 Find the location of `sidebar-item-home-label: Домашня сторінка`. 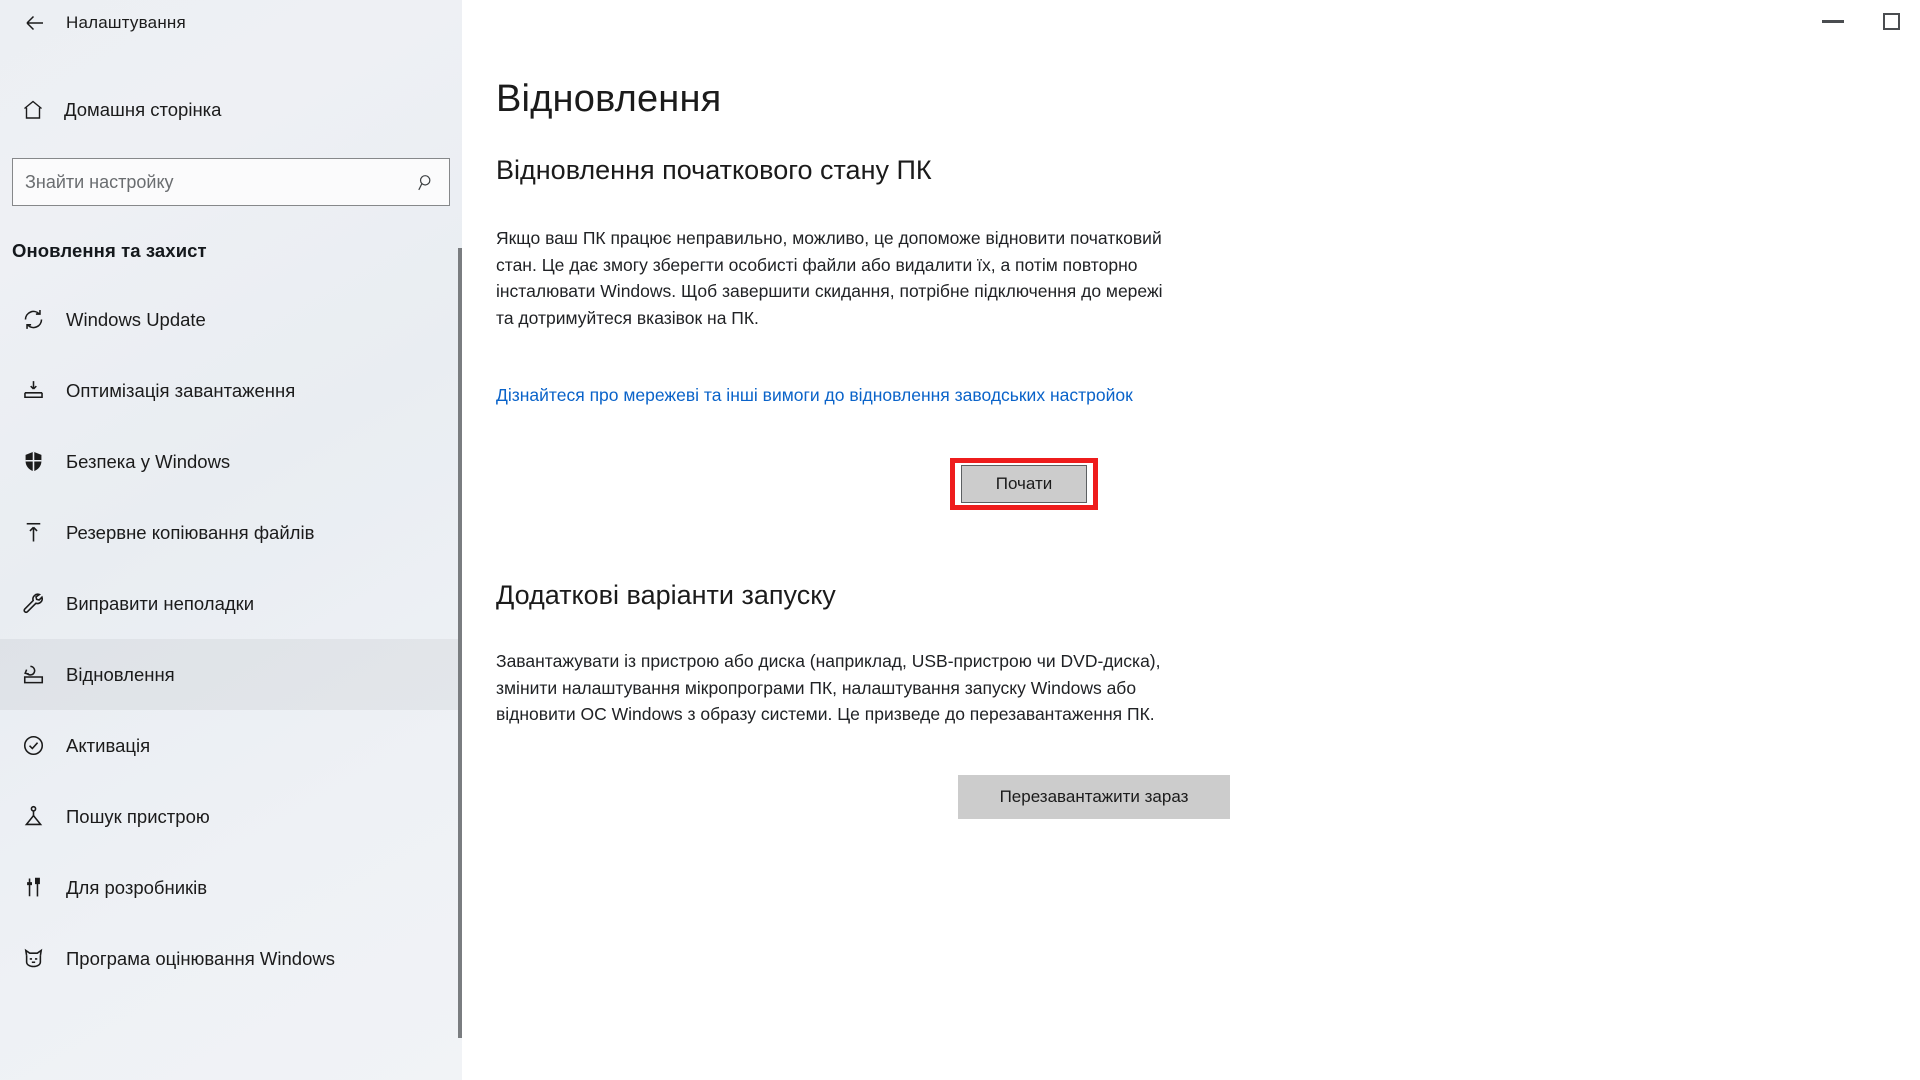

sidebar-item-home-label: Домашня сторінка is located at coordinates (143, 109).